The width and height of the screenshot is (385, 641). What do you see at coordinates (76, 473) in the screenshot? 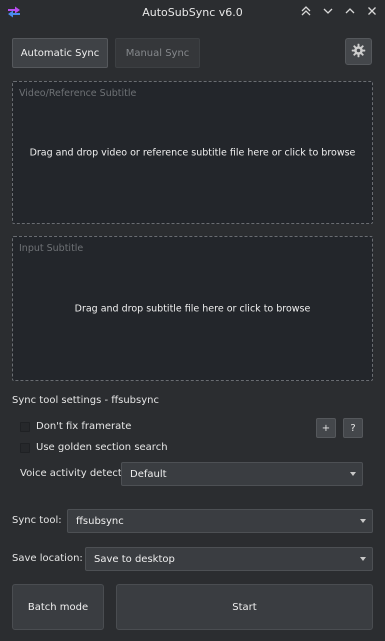
I see `vad-label: Voice activity detector` at bounding box center [76, 473].